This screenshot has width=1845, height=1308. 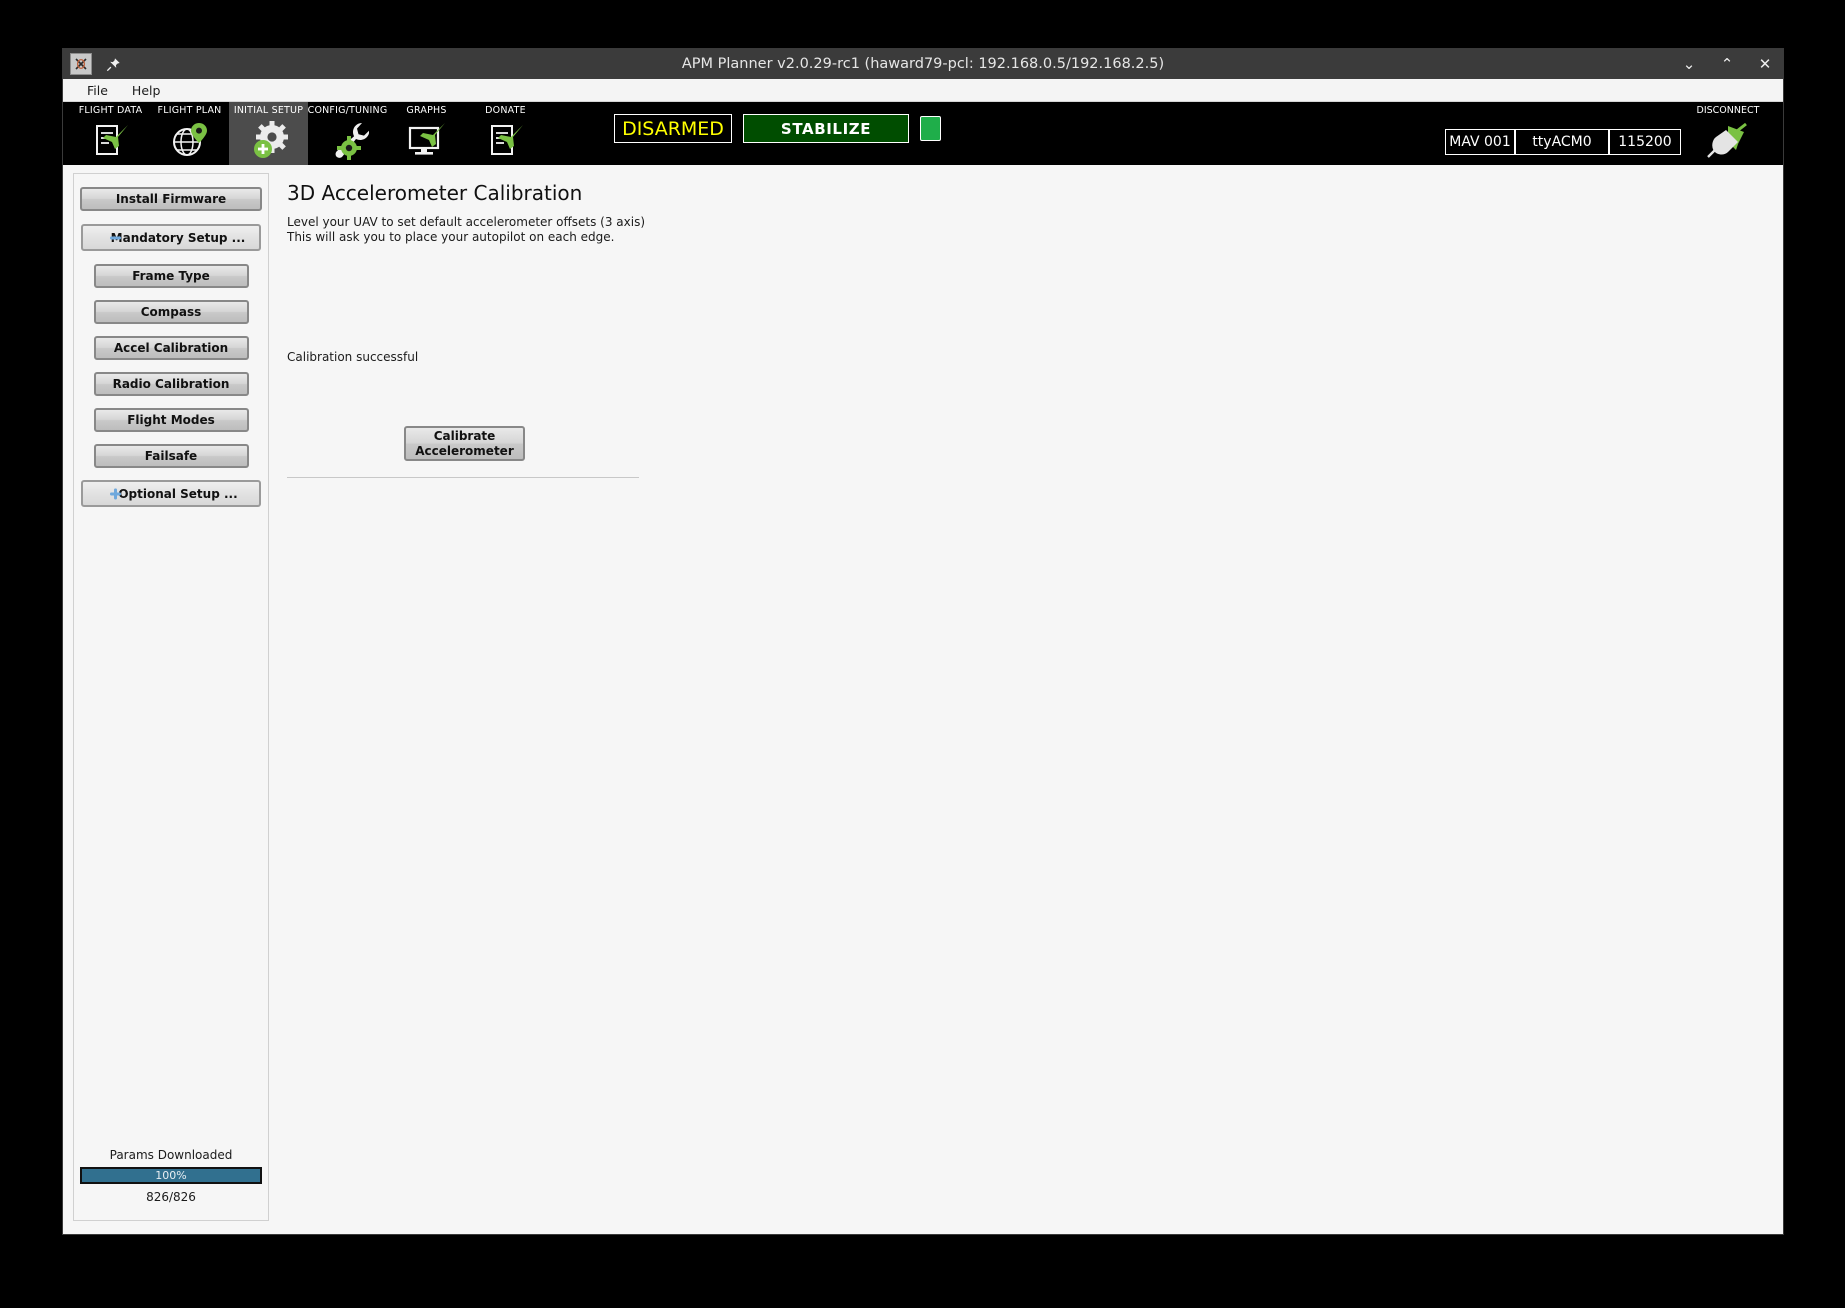 What do you see at coordinates (1728, 110) in the screenshot?
I see `disconnect-label: DISCONNECT` at bounding box center [1728, 110].